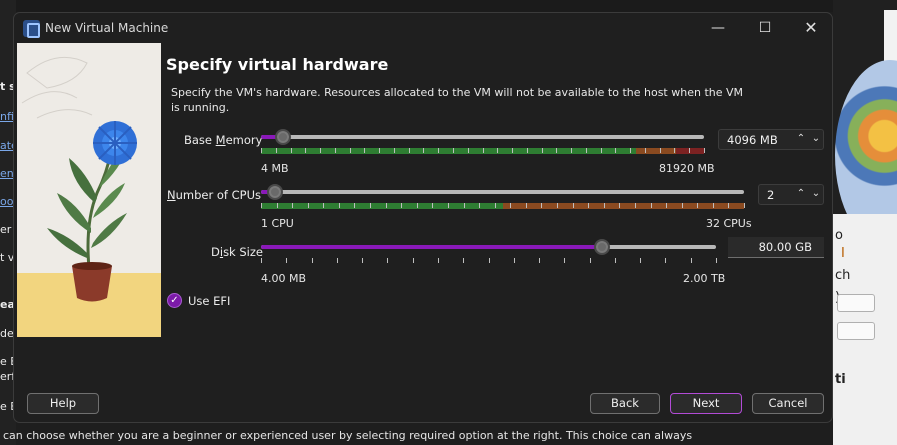 The width and height of the screenshot is (897, 445). What do you see at coordinates (107, 28) in the screenshot?
I see `window-title: New Virtual Machine` at bounding box center [107, 28].